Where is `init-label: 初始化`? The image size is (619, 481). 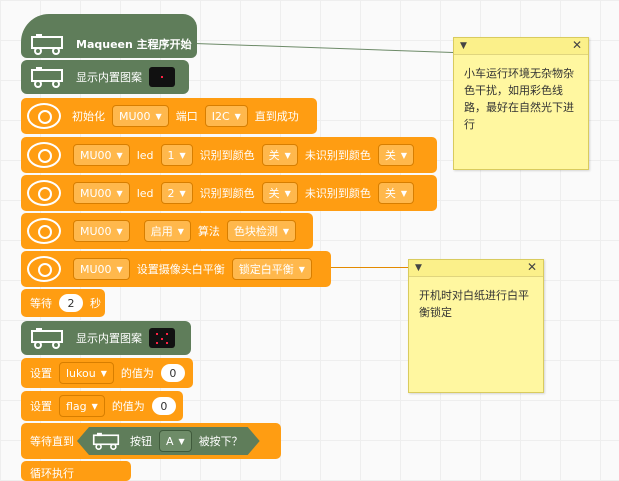
init-label: 初始化 is located at coordinates (88, 116).